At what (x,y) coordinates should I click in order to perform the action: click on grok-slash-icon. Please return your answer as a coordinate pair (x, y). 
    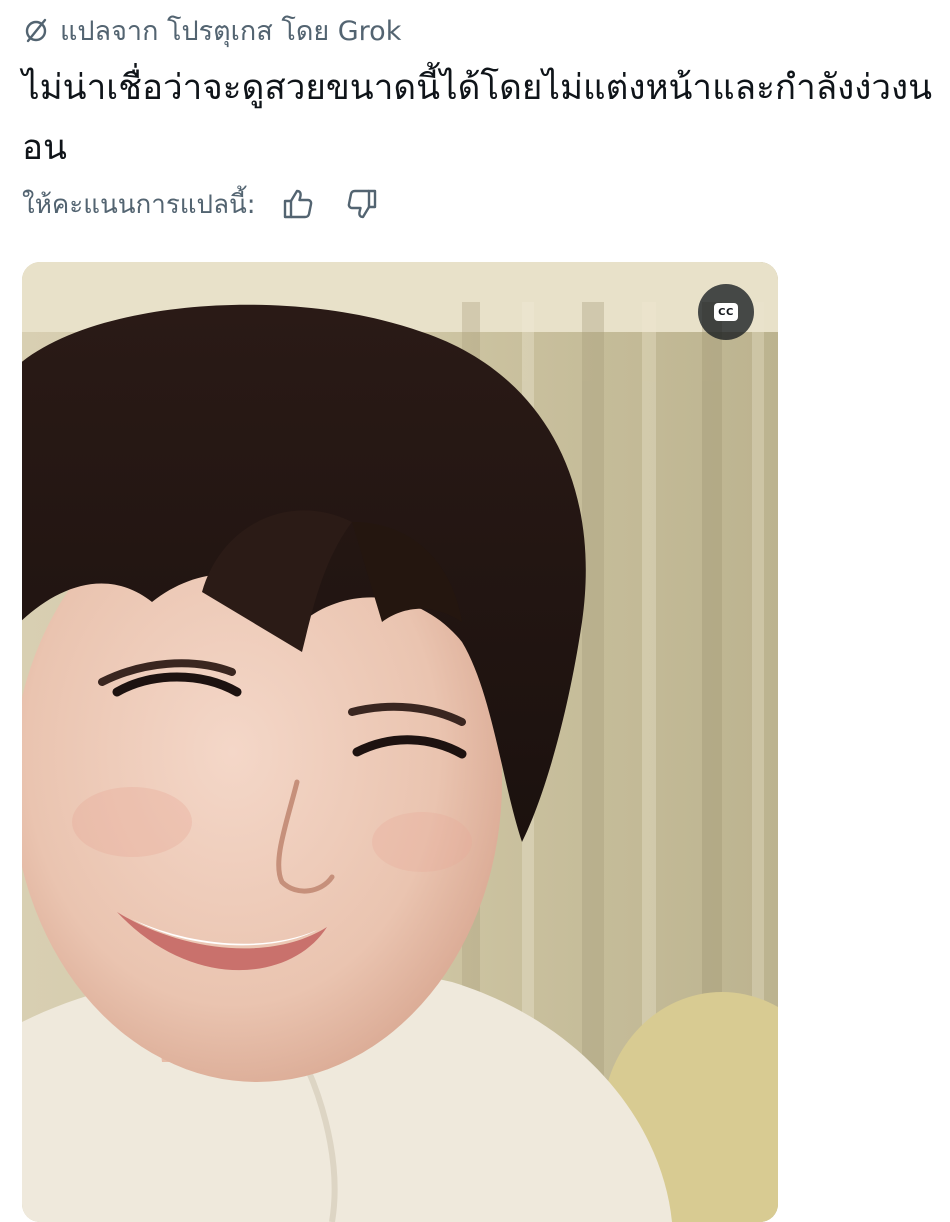
    Looking at the image, I should click on (36, 30).